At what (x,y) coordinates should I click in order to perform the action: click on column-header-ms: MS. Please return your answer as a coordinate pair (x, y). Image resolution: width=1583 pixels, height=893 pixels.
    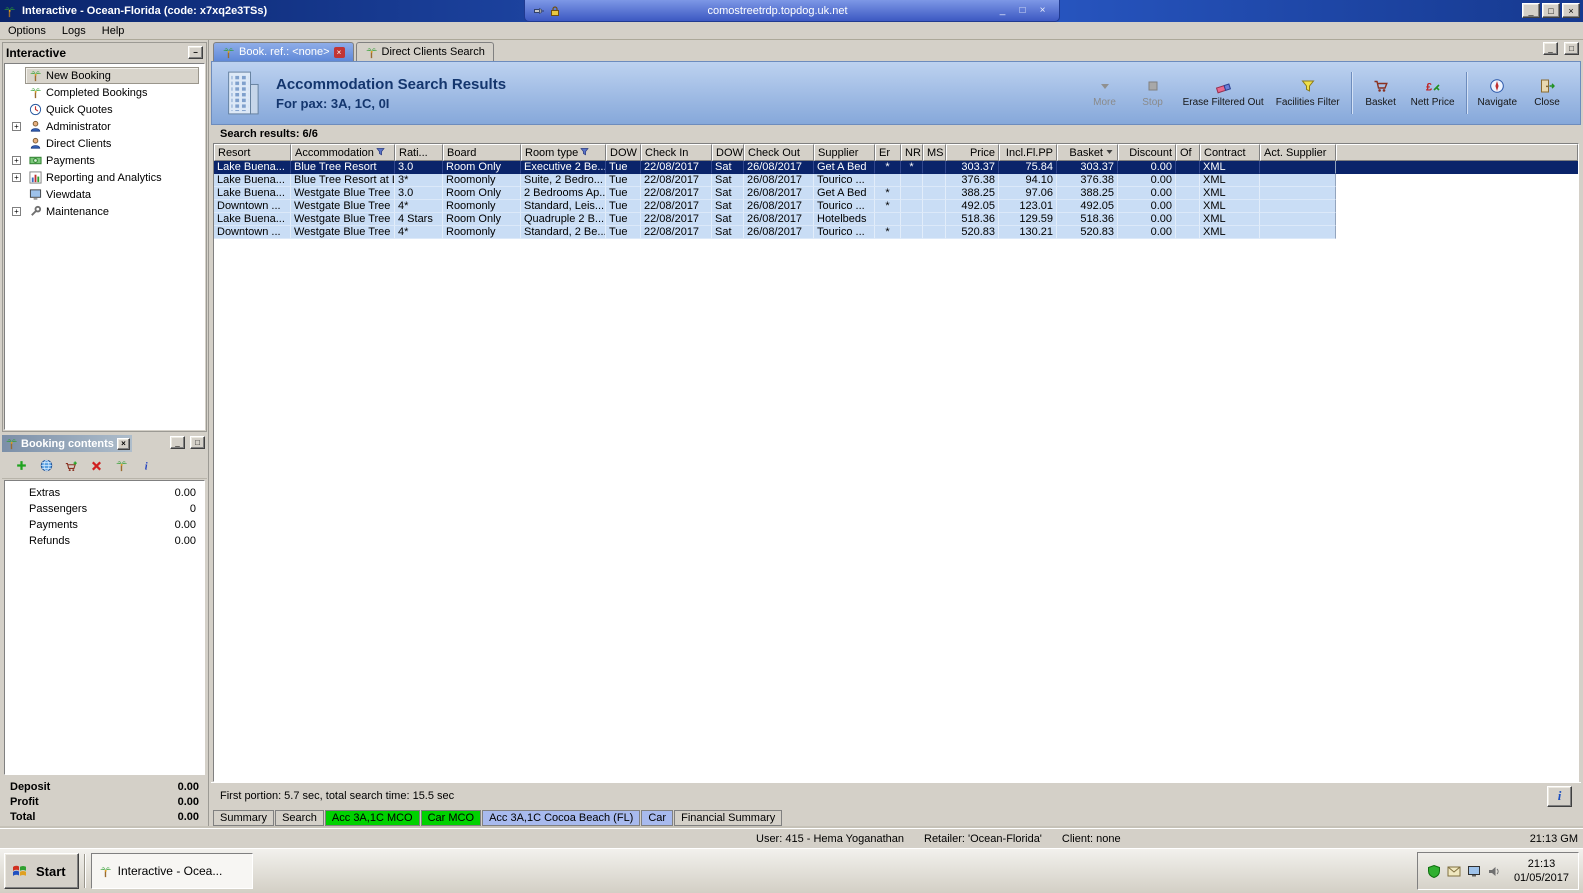
    Looking at the image, I should click on (934, 152).